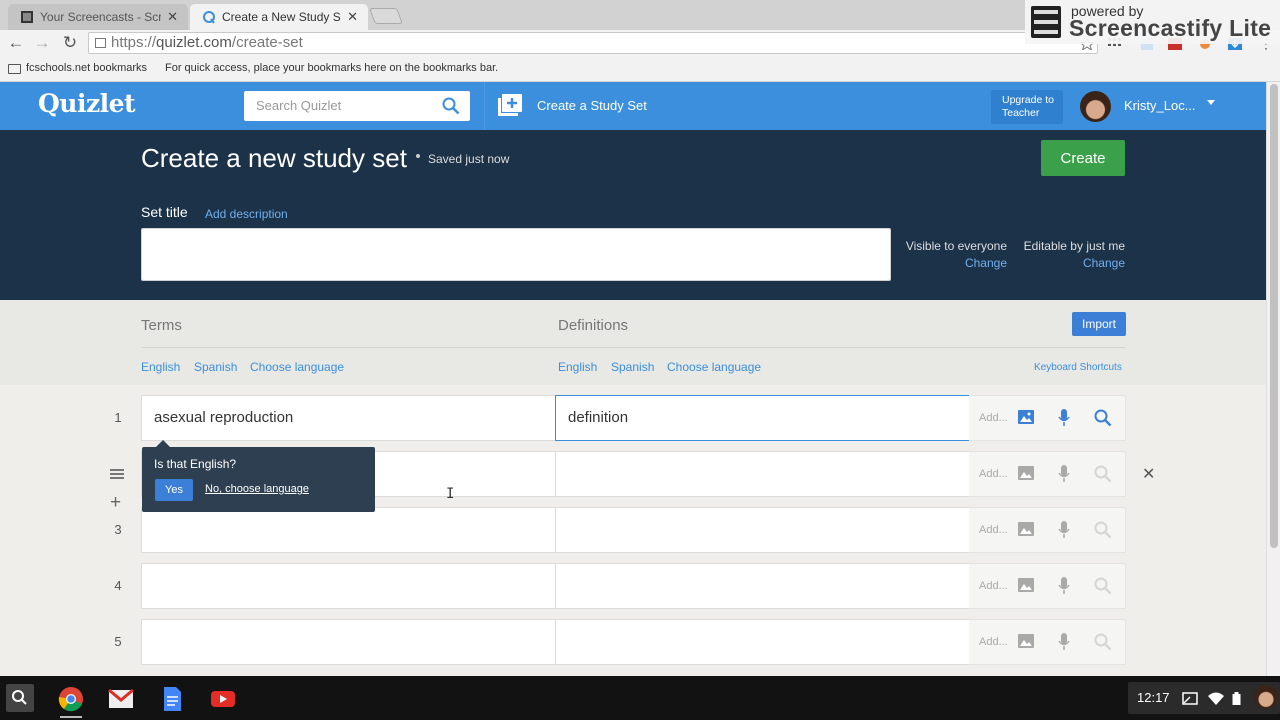 This screenshot has height=720, width=1280. Describe the element at coordinates (1274, 316) in the screenshot. I see `scrollbar-thumb` at that location.